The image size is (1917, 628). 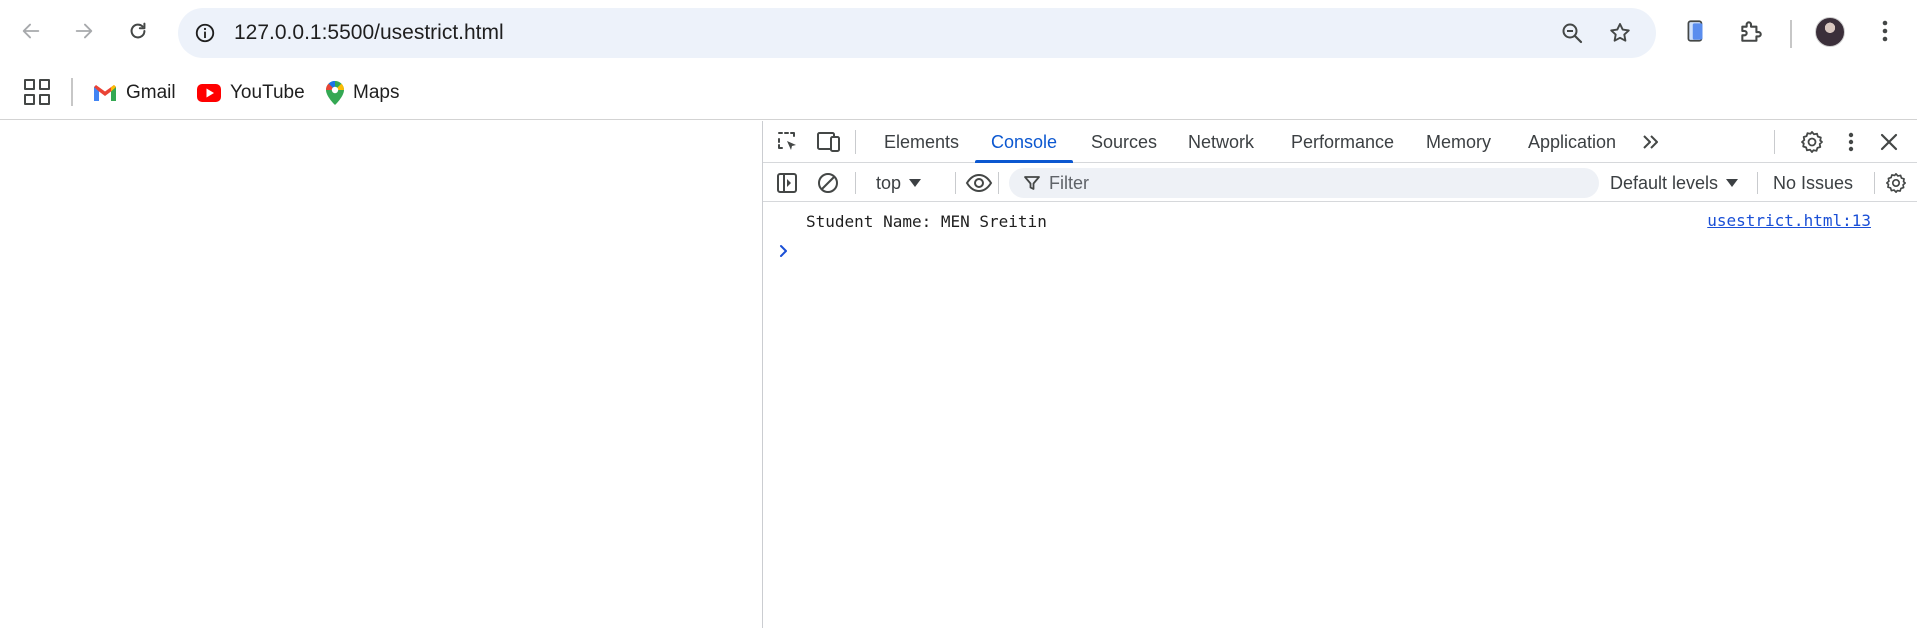 I want to click on console-message-text: Student Name: MEN Sreitin, so click(x=926, y=221).